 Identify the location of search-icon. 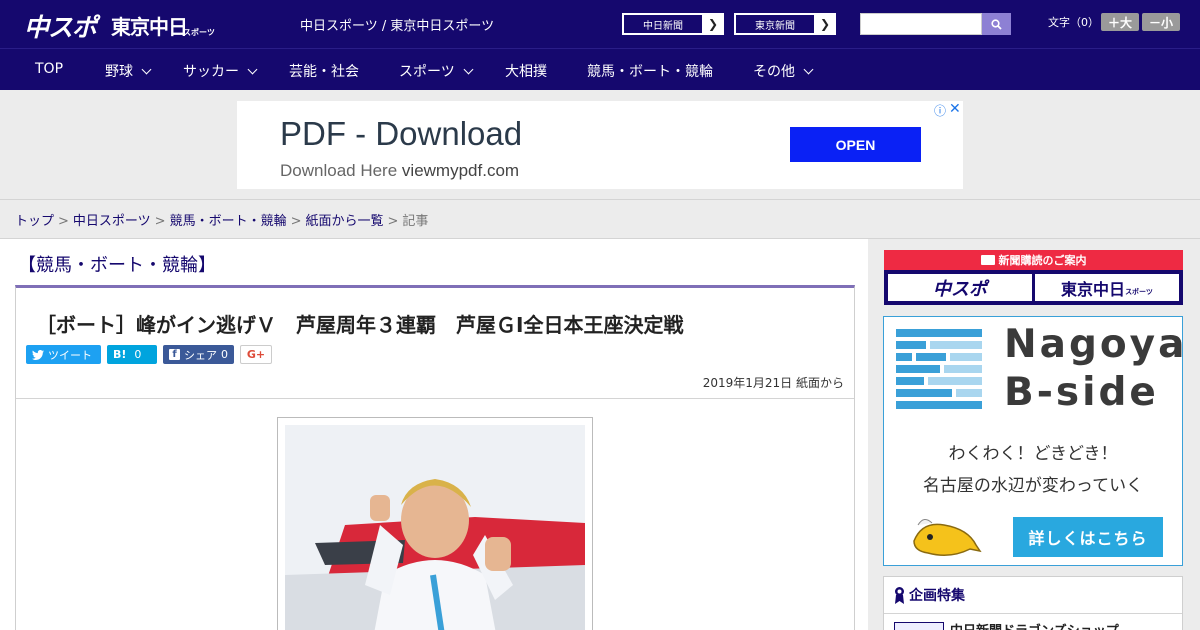
(996, 24).